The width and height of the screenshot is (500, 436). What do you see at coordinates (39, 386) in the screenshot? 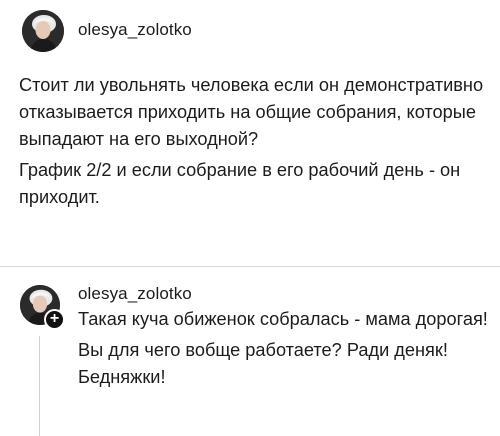
I see `thread-line` at bounding box center [39, 386].